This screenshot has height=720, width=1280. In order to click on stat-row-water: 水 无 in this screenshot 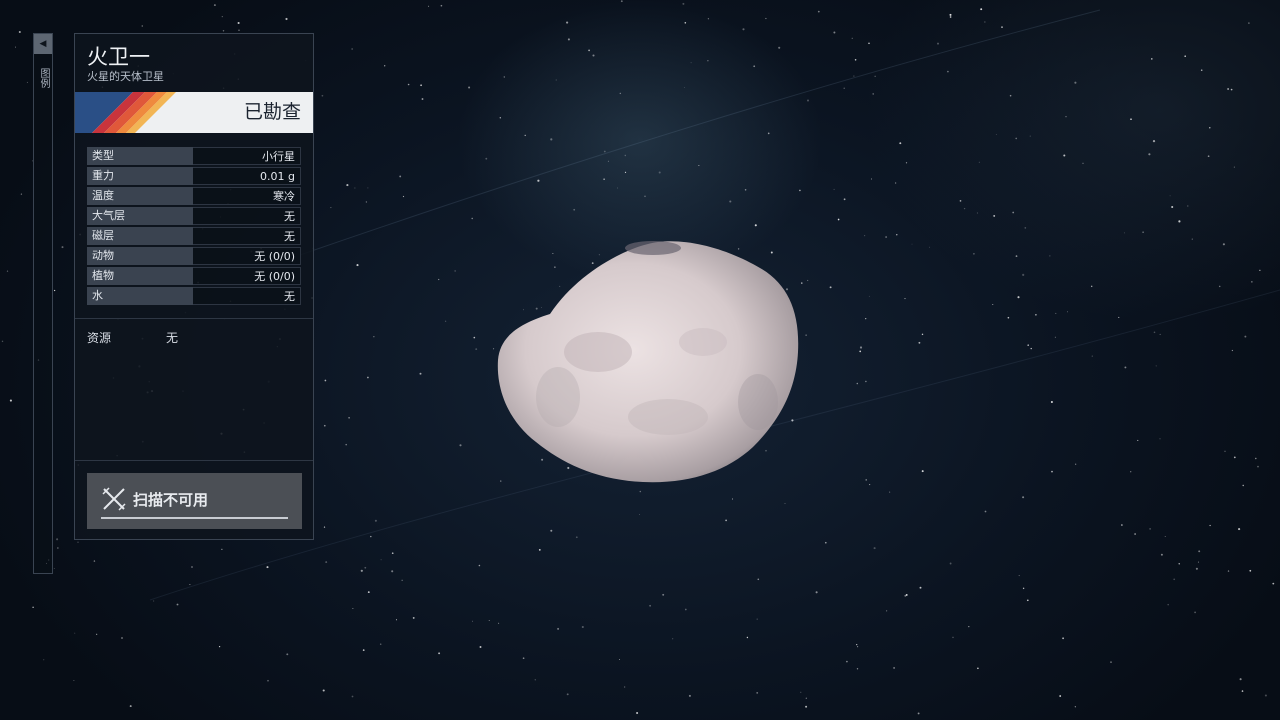, I will do `click(194, 296)`.